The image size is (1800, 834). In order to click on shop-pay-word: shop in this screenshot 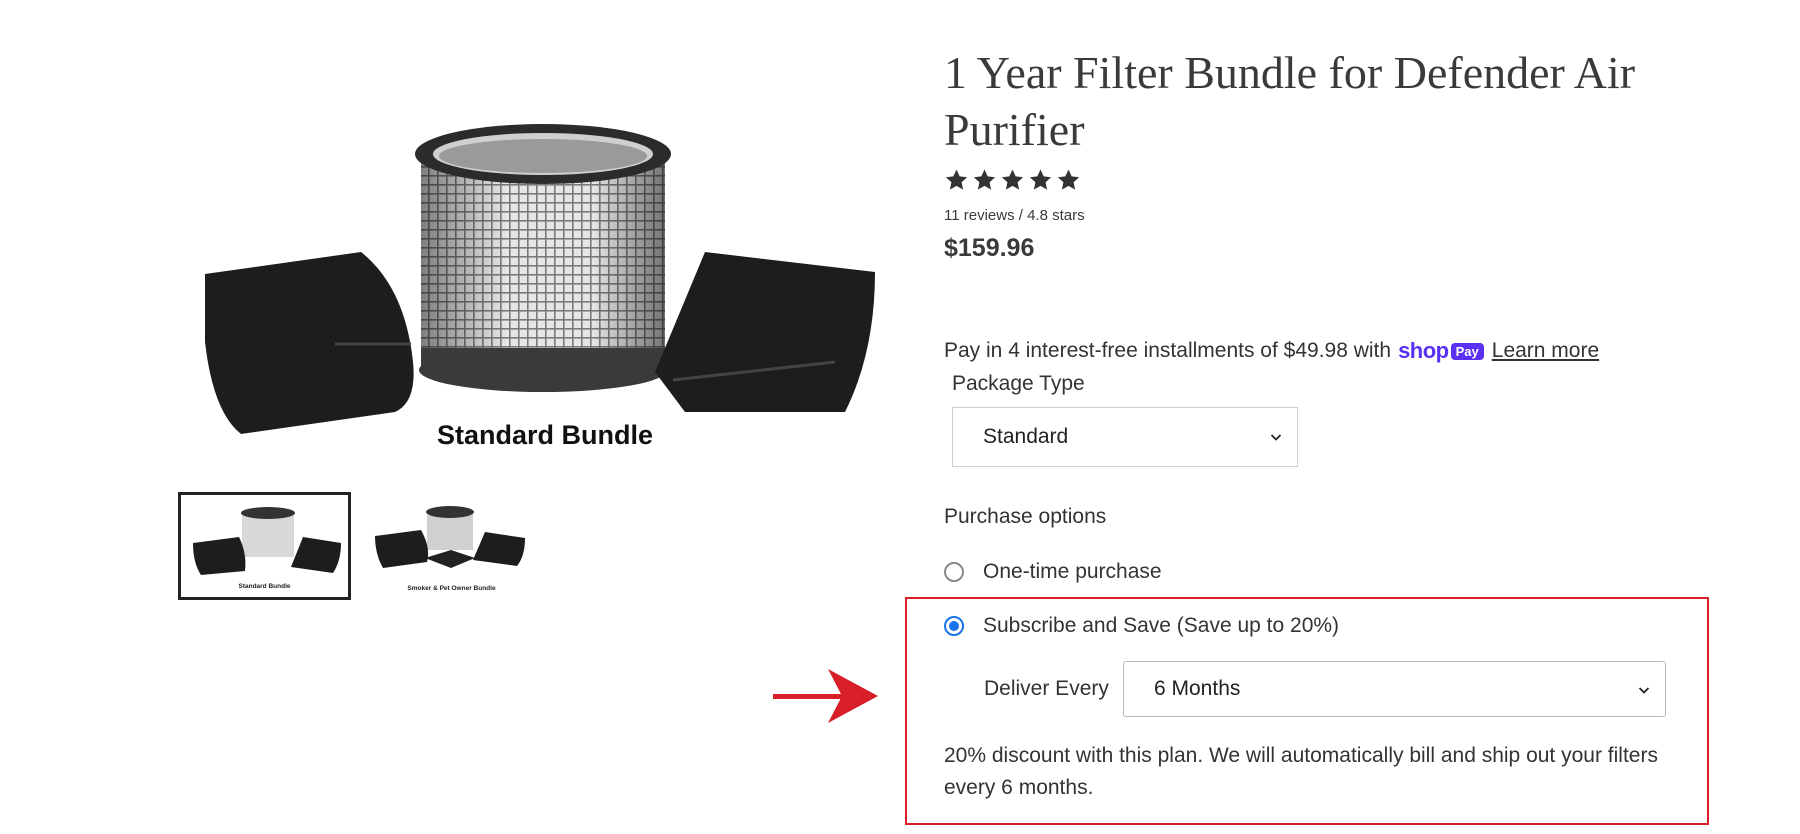, I will do `click(1423, 350)`.